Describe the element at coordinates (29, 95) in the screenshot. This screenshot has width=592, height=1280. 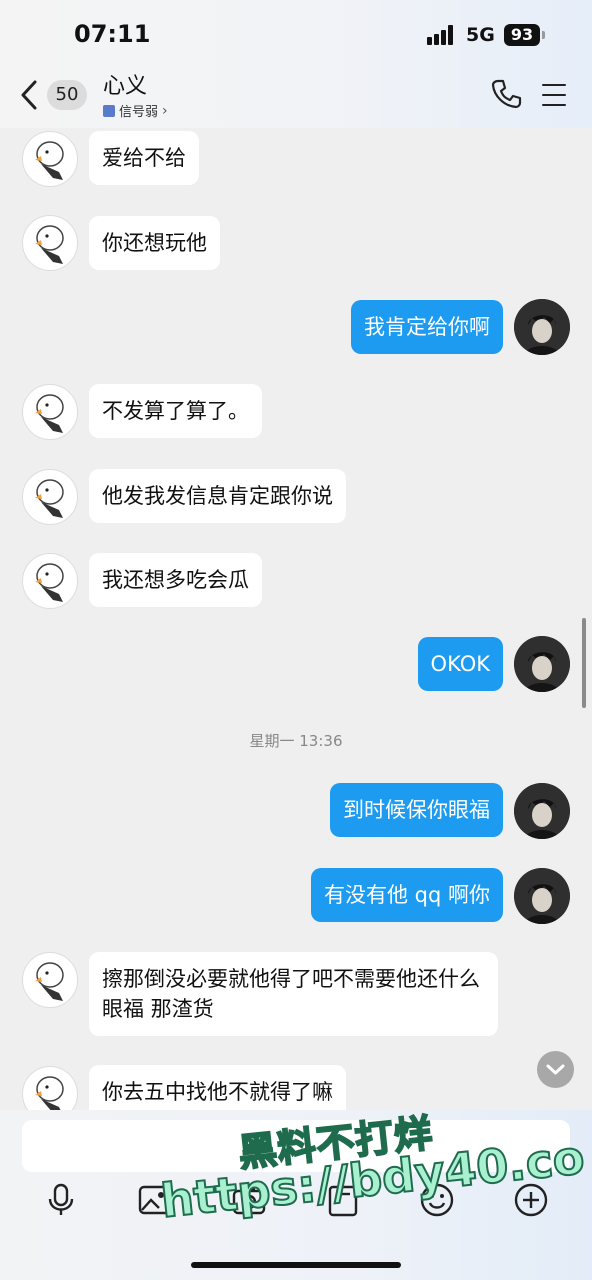
I see `chevron-left-icon` at that location.